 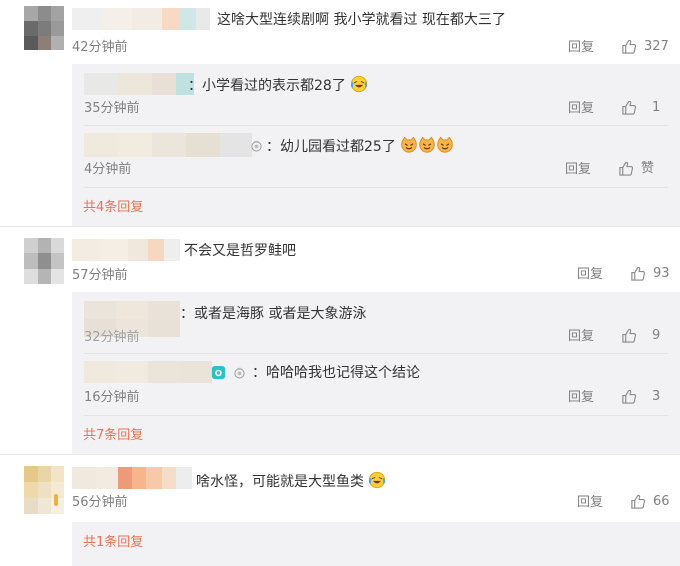 I want to click on comment-text: 不会又是哲罗鲑吧, so click(x=240, y=251).